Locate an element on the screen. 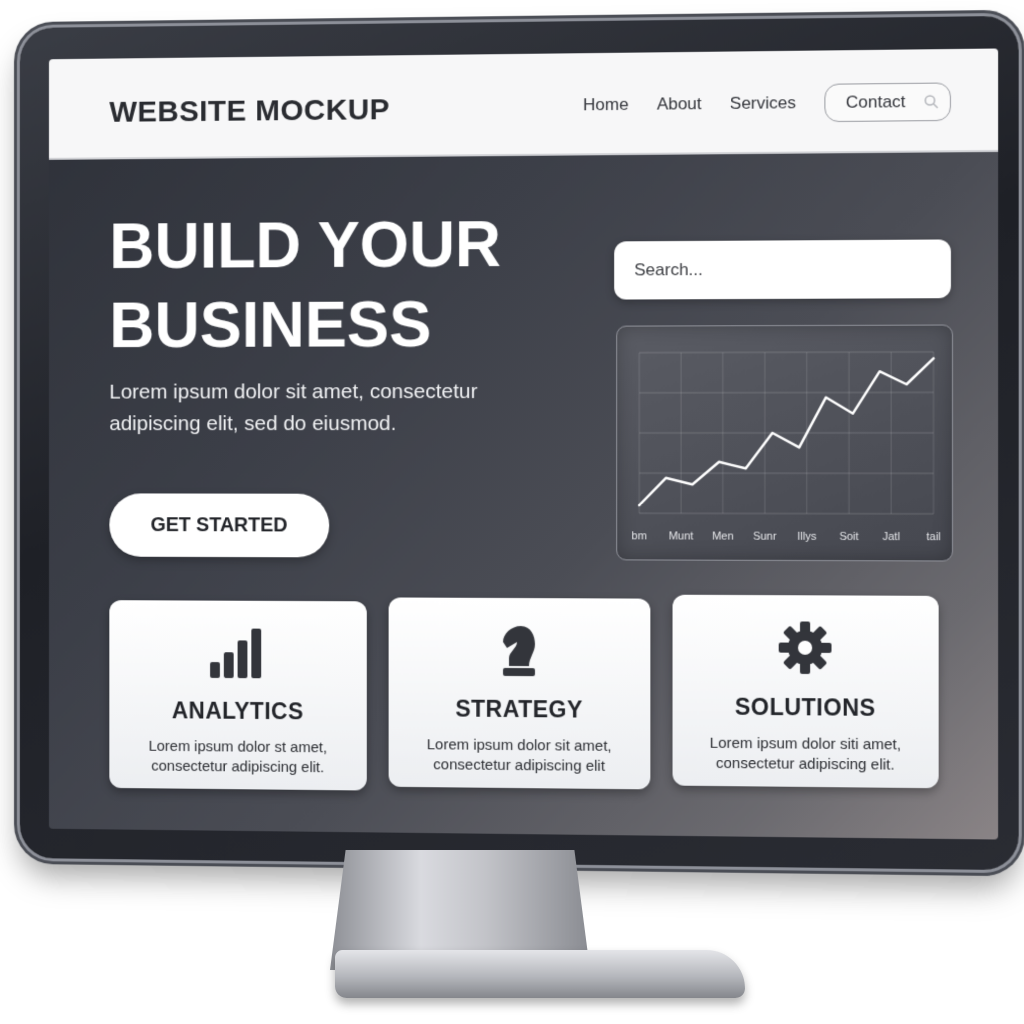 This screenshot has height=1024, width=1024. chart-x-tick-label: Jatl is located at coordinates (890, 537).